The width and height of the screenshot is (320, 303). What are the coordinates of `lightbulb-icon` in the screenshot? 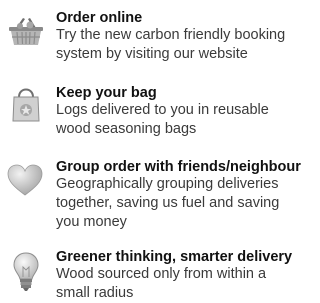 It's located at (32, 271).